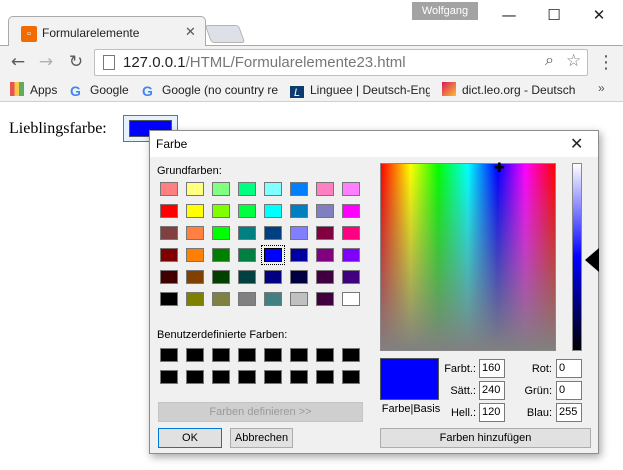  What do you see at coordinates (606, 62) in the screenshot?
I see `browser-menu-icon: ⋮` at bounding box center [606, 62].